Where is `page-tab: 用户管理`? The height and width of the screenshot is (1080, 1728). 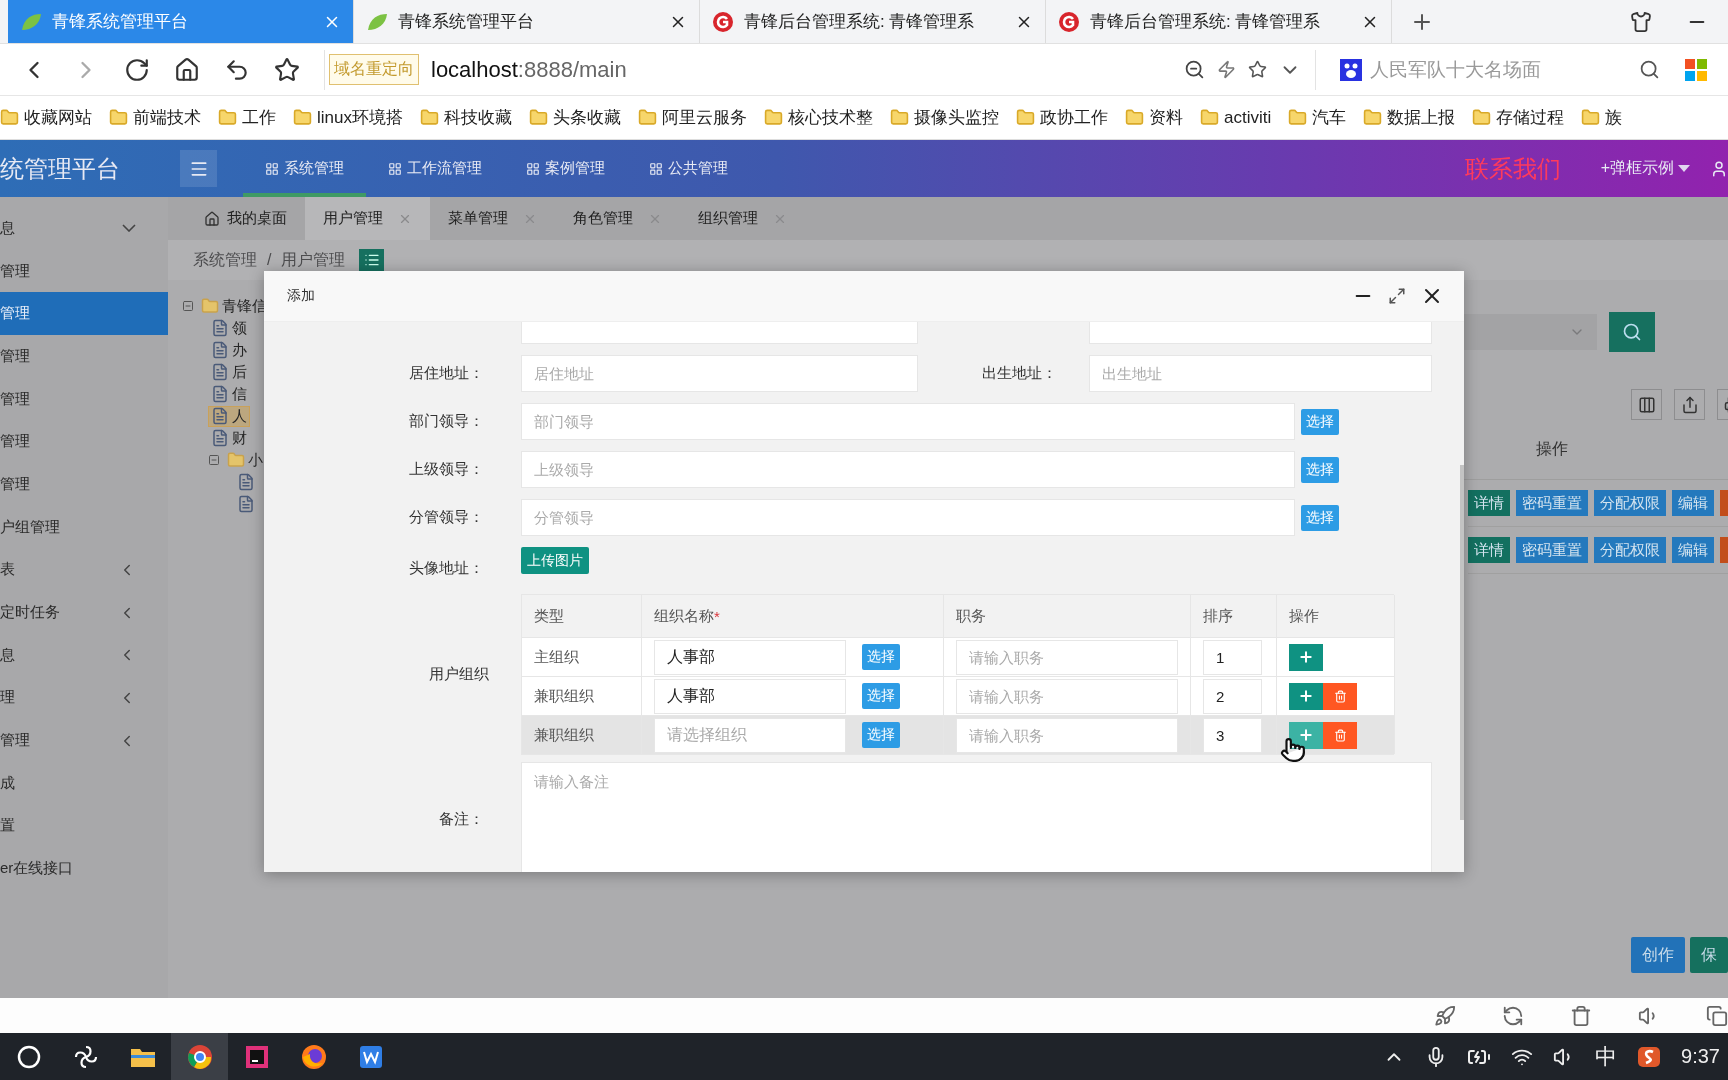
page-tab: 用户管理 is located at coordinates (367, 218).